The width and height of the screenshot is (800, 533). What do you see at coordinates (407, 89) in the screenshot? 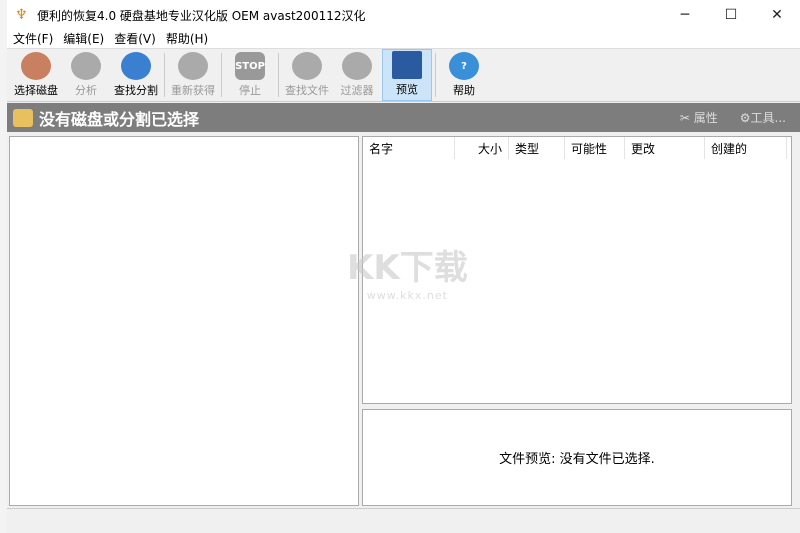
I see `toolbar-label: 预览` at bounding box center [407, 89].